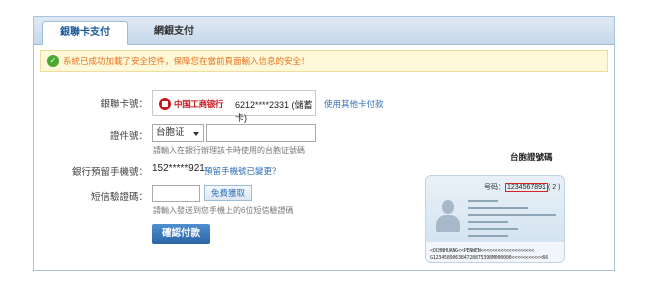 Image resolution: width=648 pixels, height=292 pixels. What do you see at coordinates (261, 133) in the screenshot?
I see `id-number-input` at bounding box center [261, 133].